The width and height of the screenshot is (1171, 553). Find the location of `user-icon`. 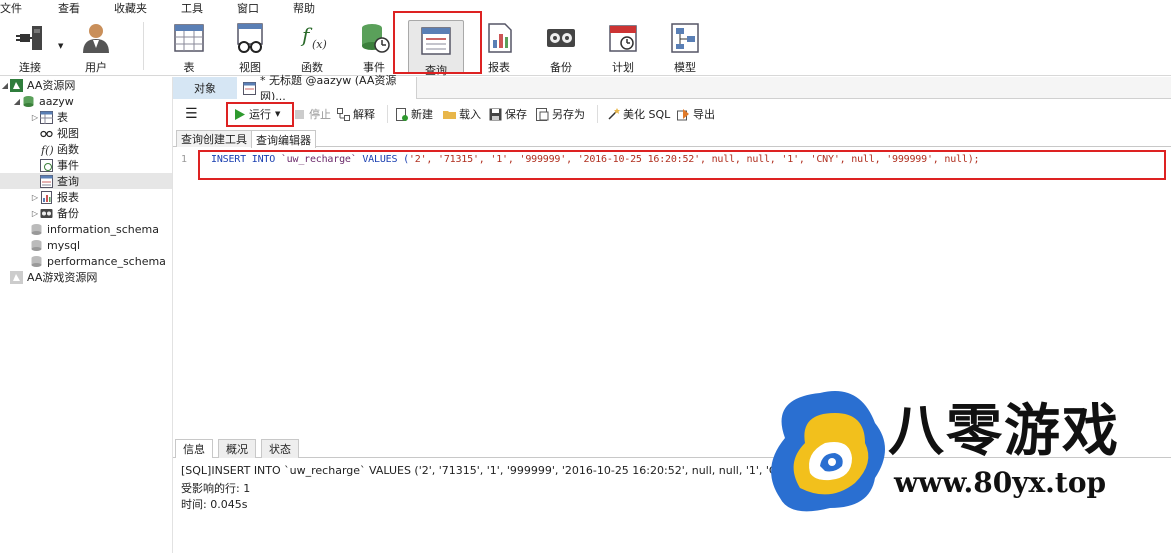

user-icon is located at coordinates (96, 38).